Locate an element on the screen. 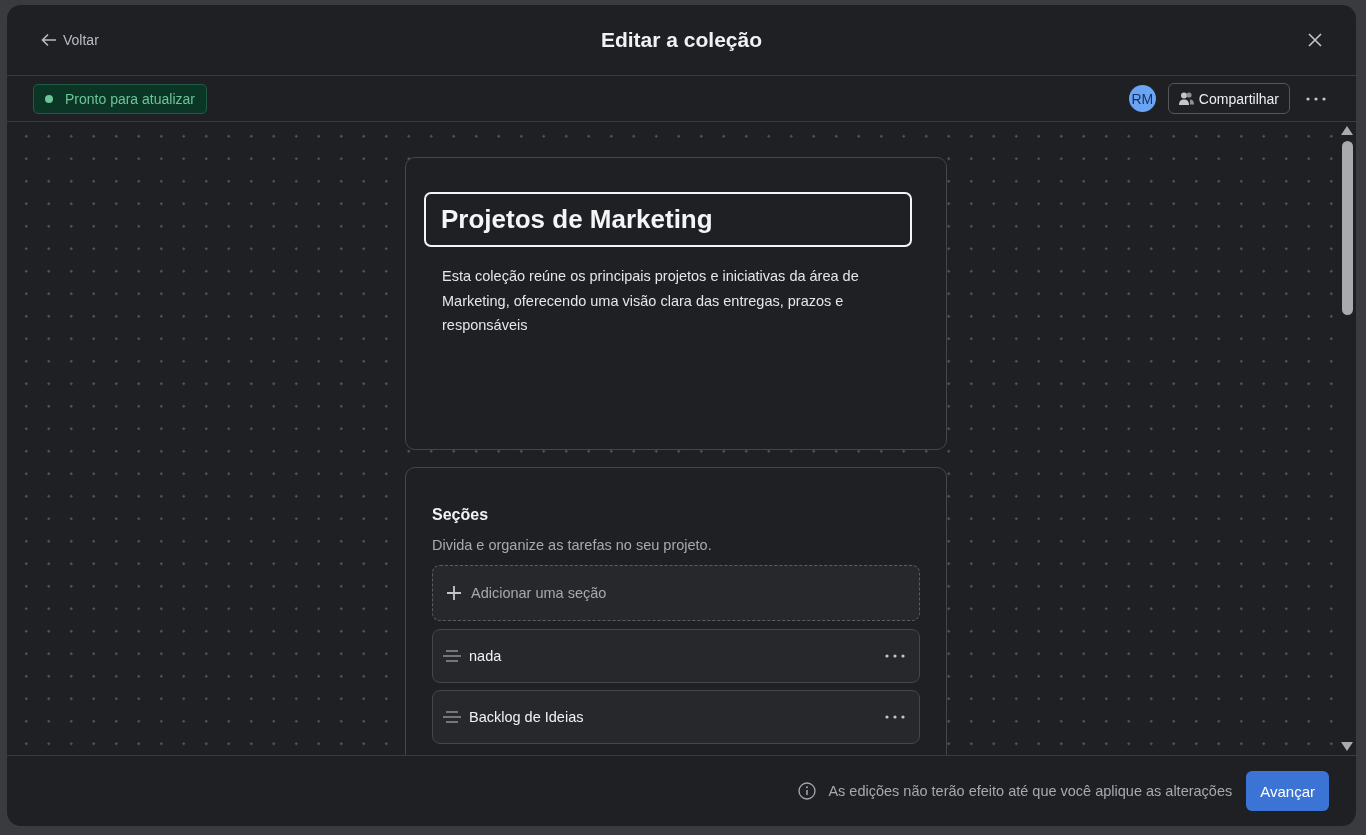 The image size is (1366, 835). section-row: nada is located at coordinates (676, 656).